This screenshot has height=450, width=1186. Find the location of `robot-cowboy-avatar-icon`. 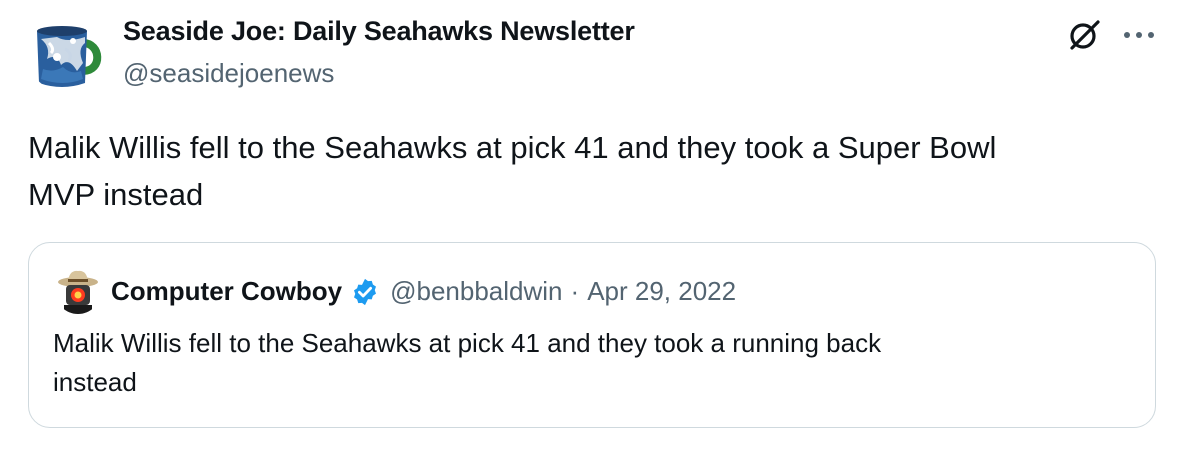

robot-cowboy-avatar-icon is located at coordinates (78, 291).